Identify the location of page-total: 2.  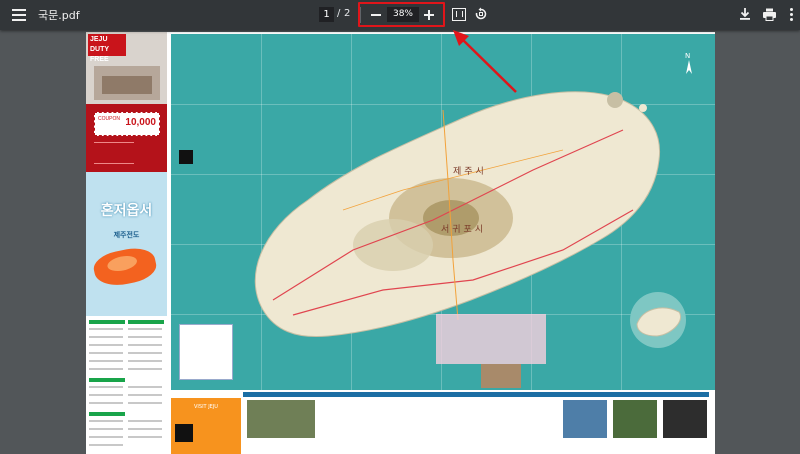
(347, 13).